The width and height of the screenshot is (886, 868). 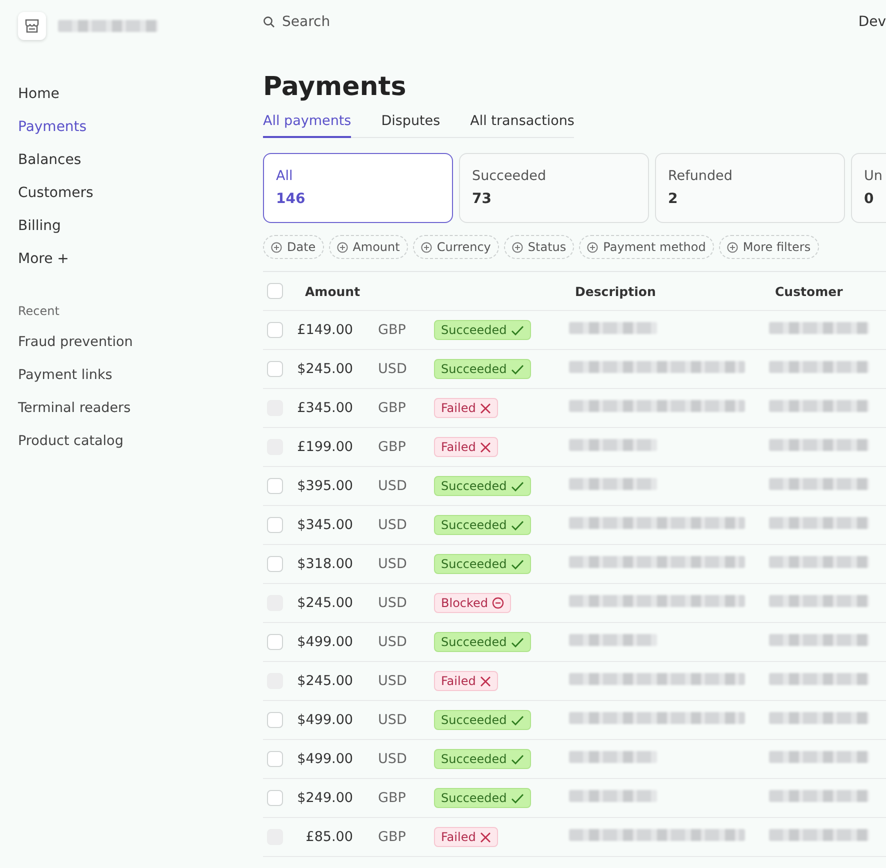 I want to click on column-header: Description, so click(x=616, y=291).